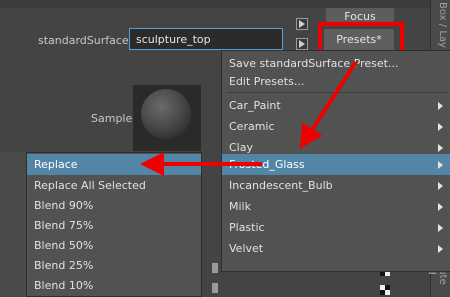 The height and width of the screenshot is (297, 450). Describe the element at coordinates (336, 206) in the screenshot. I see `menu-item-milk: Milk` at that location.